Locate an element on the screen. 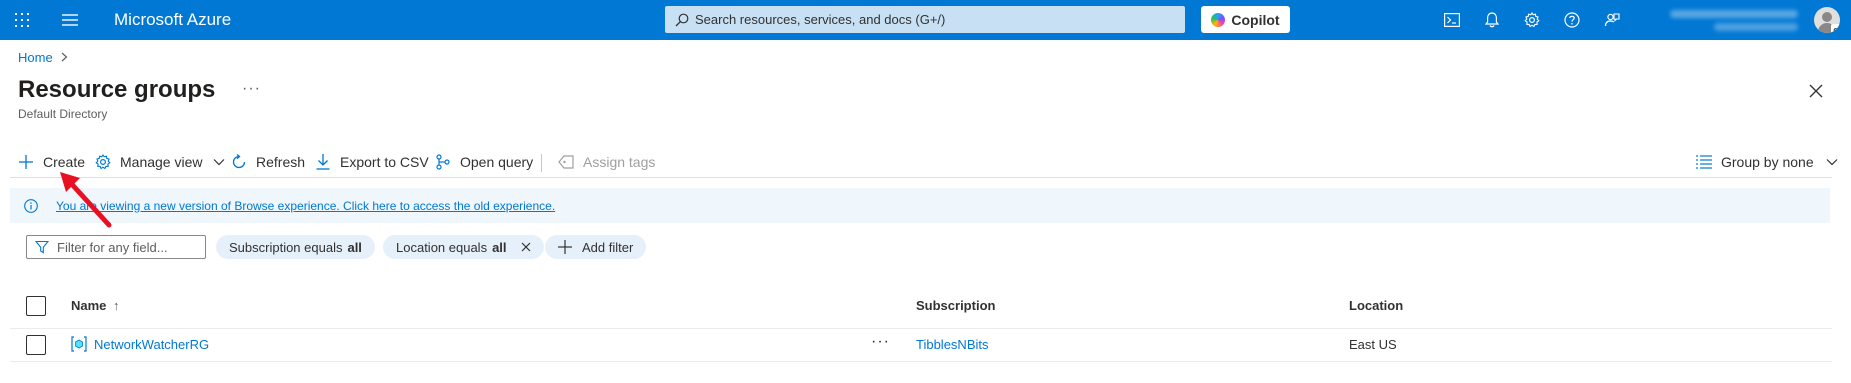  resource-group-link: NetworkWatcherRG is located at coordinates (151, 344).